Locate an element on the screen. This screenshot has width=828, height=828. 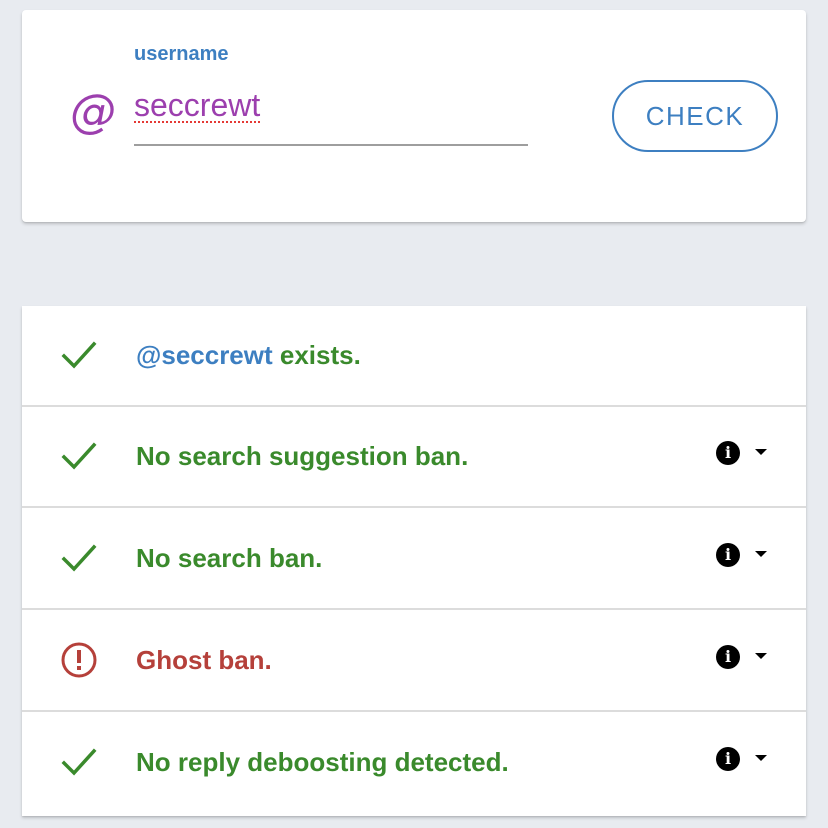
result-text-exists: @seccrewt exists. is located at coordinates (248, 355).